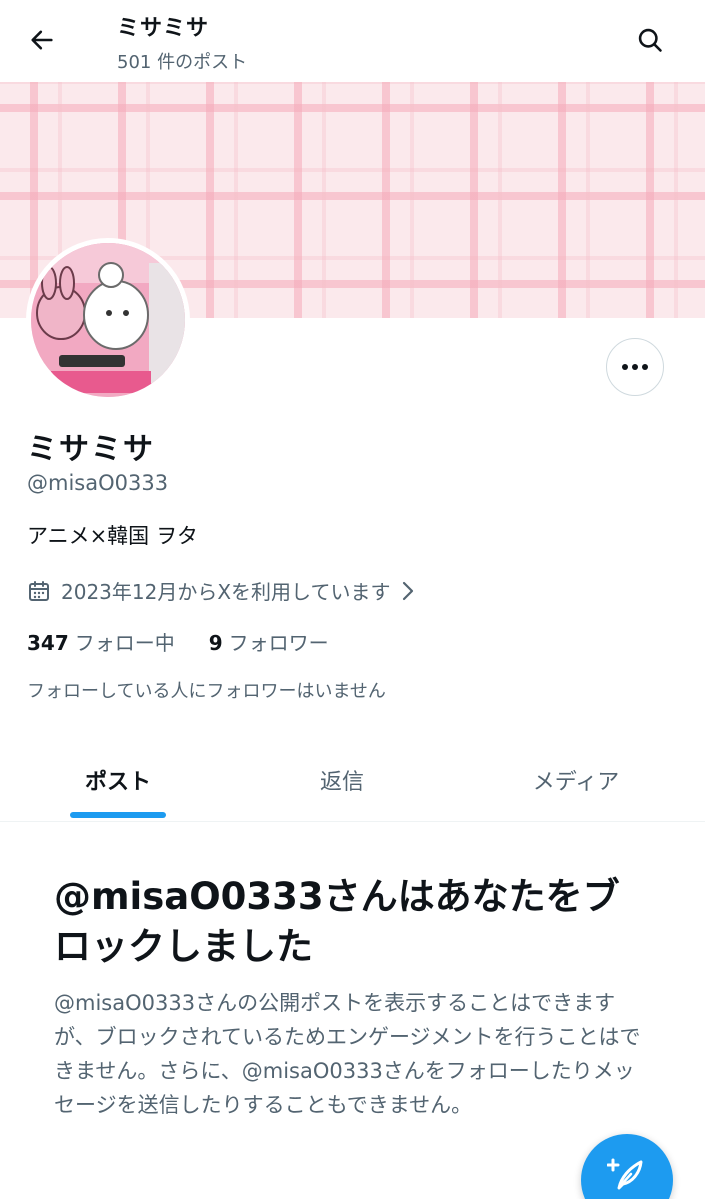 The width and height of the screenshot is (705, 1199). I want to click on post-count: 501 件のポスト, so click(182, 62).